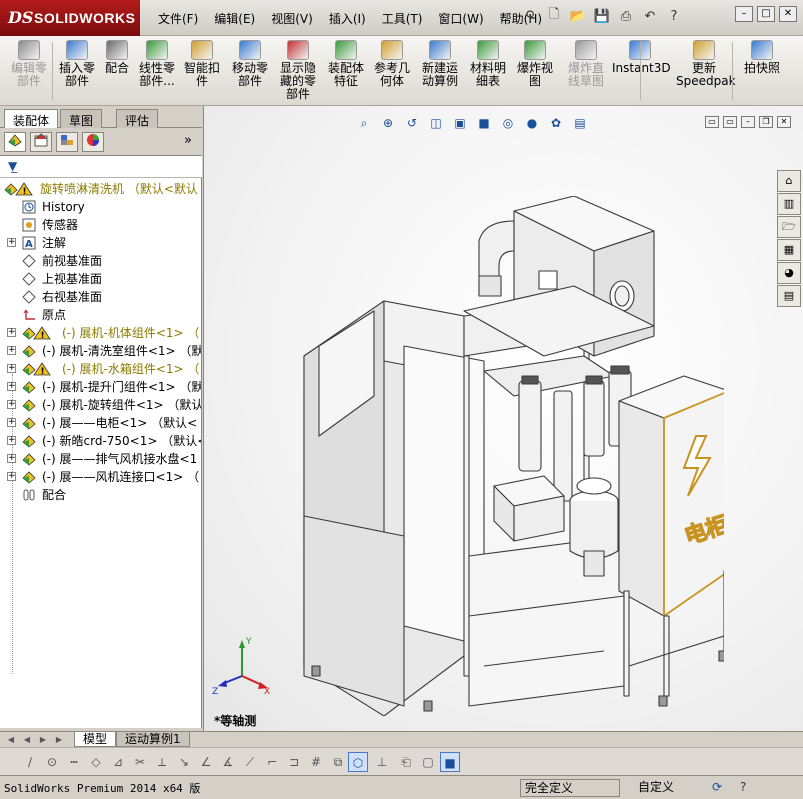 The height and width of the screenshot is (799, 803). I want to click on task-pane-folder-icon: 🗁, so click(789, 227).